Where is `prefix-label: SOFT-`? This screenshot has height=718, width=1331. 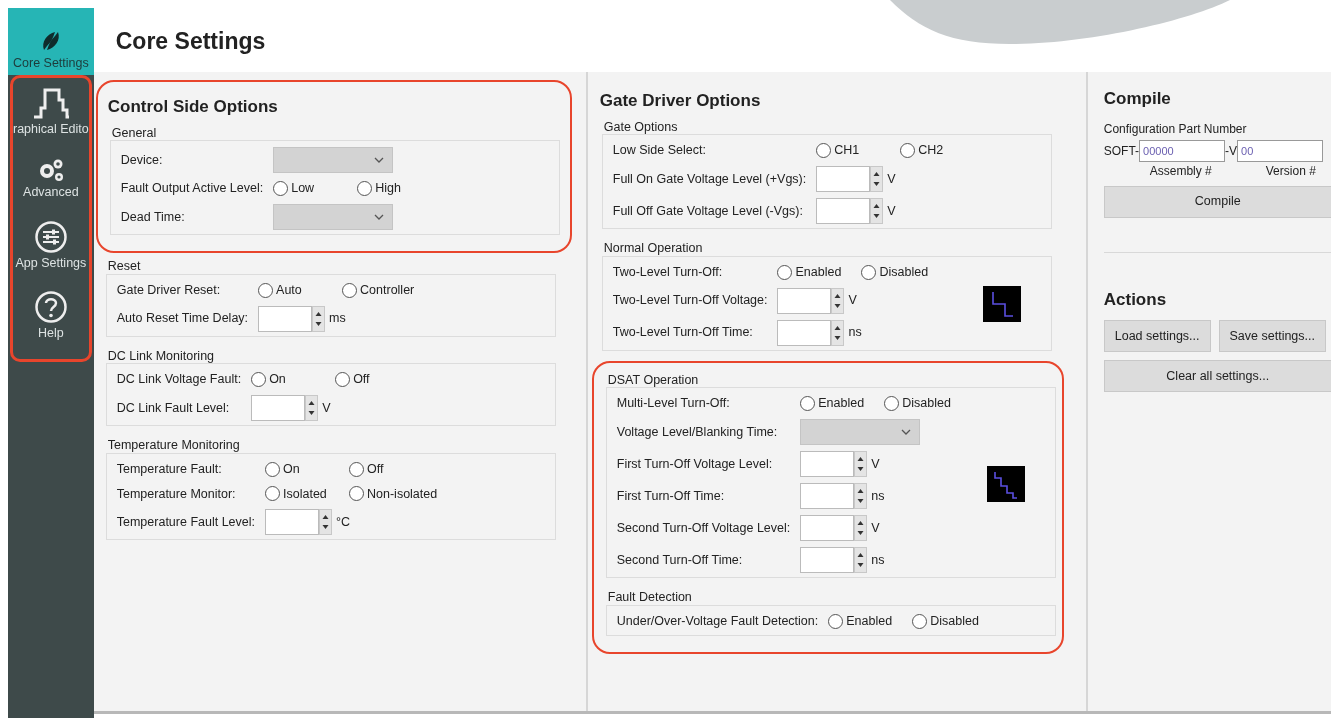
prefix-label: SOFT- is located at coordinates (1121, 151).